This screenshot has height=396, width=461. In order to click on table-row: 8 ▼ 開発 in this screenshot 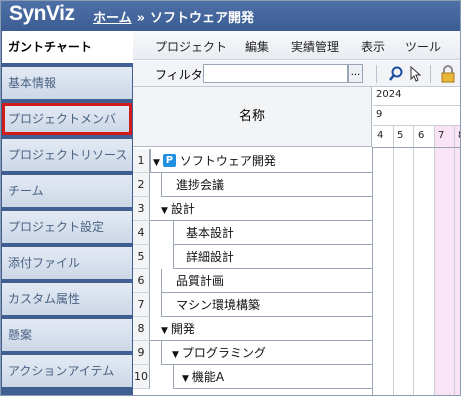, I will do `click(252, 329)`.